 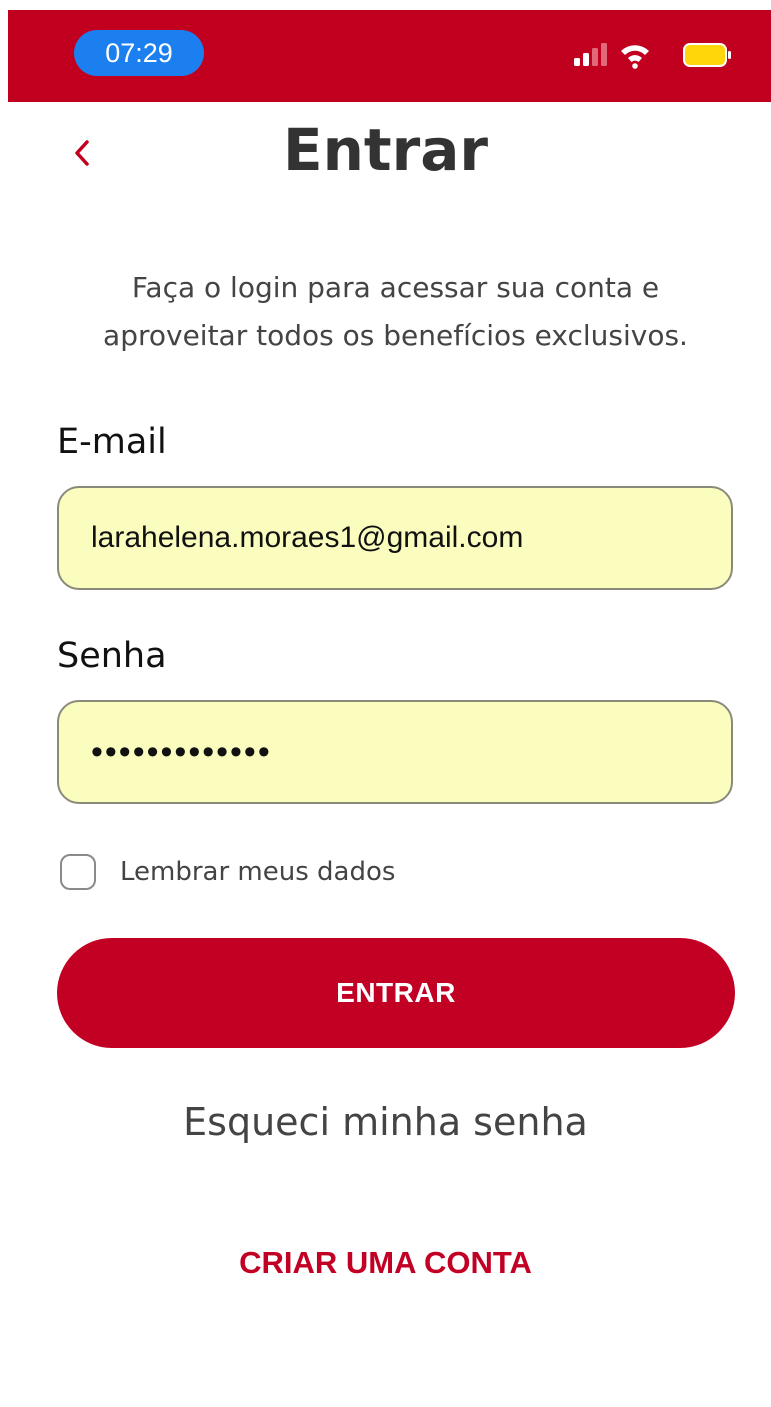 I want to click on remember-label: Lembrar meus dados, so click(x=258, y=872).